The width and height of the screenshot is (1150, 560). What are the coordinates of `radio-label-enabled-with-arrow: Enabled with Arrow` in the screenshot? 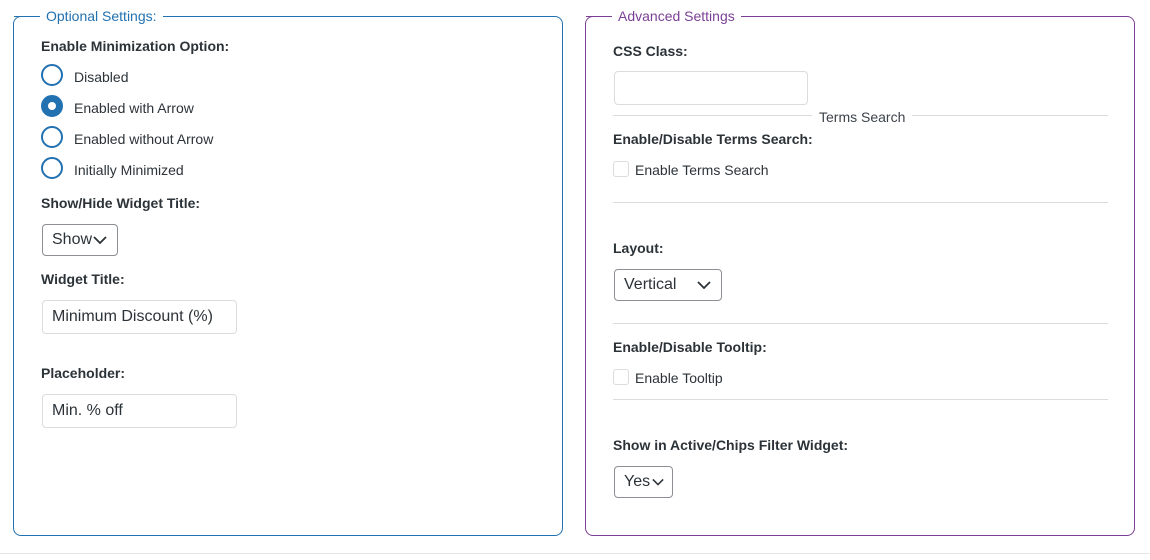 It's located at (134, 108).